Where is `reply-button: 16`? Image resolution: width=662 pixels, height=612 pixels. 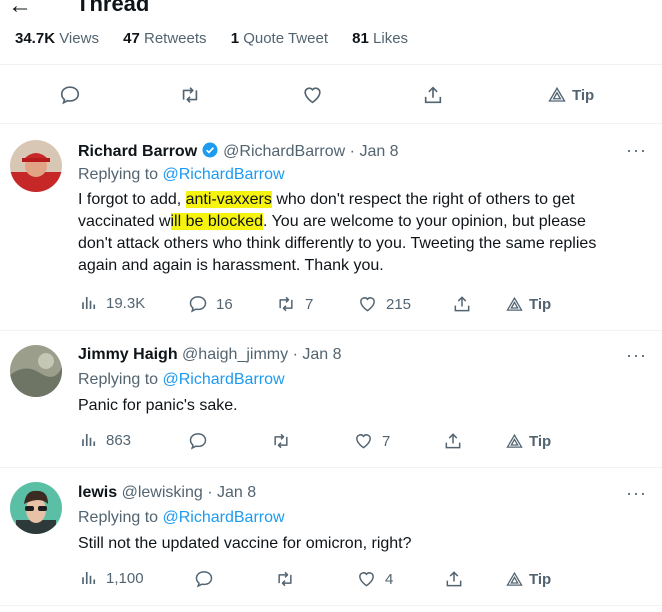 reply-button: 16 is located at coordinates (210, 304).